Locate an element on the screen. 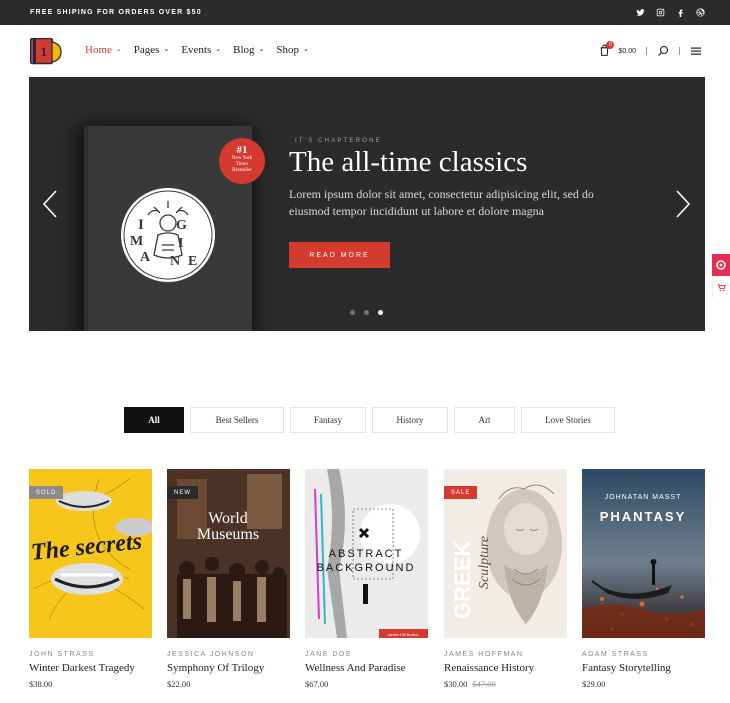  nav-home: Home ⌄ is located at coordinates (103, 50).